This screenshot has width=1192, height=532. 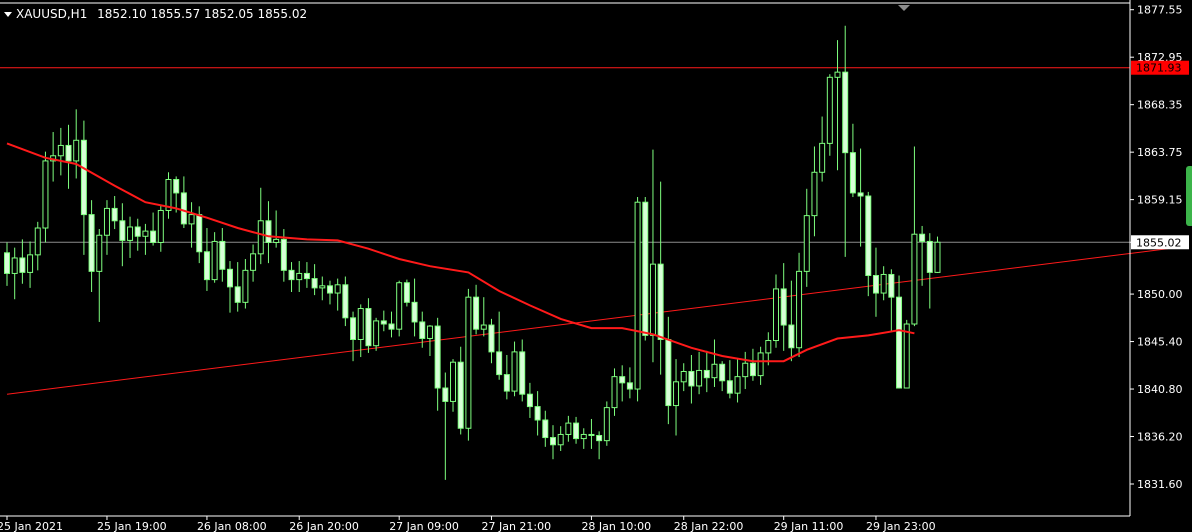 What do you see at coordinates (1160, 152) in the screenshot?
I see `y-tick-label: 1863.75` at bounding box center [1160, 152].